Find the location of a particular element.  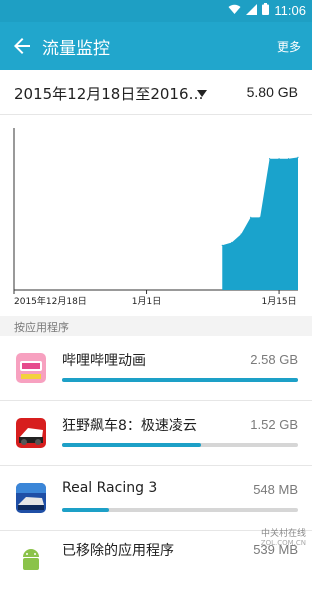

bilibili-icon is located at coordinates (31, 368).